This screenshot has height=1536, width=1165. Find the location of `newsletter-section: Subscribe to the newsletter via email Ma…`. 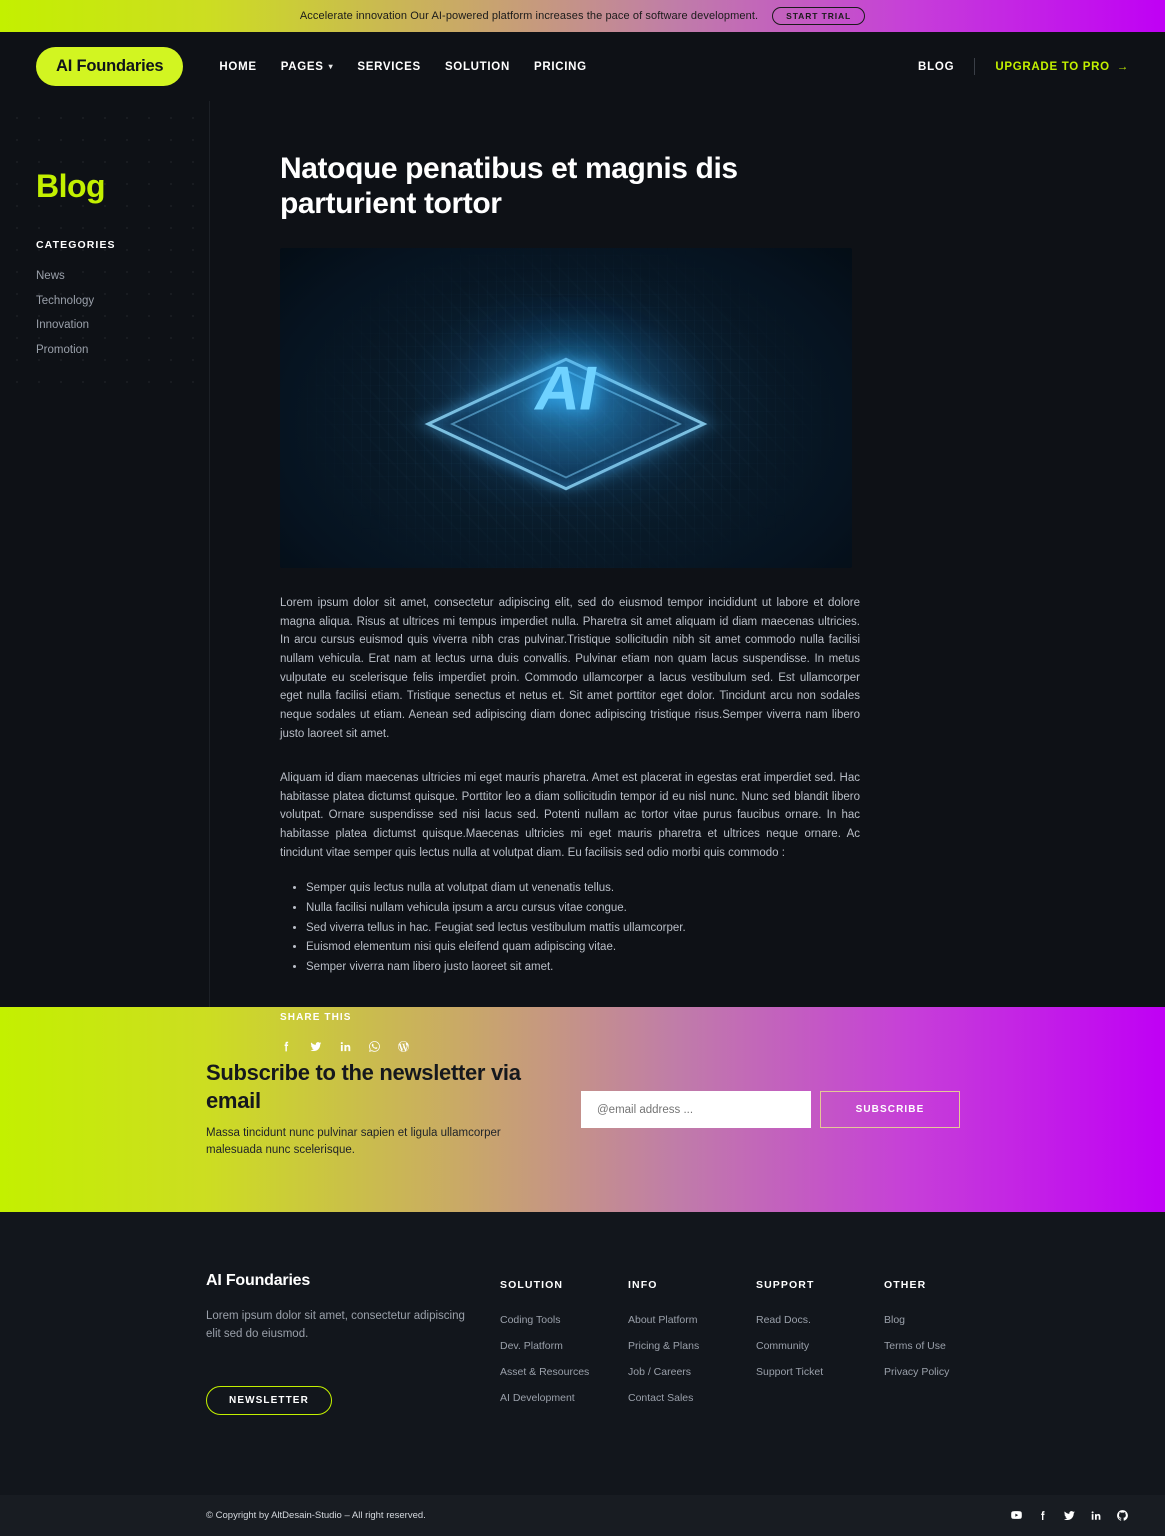

newsletter-section: Subscribe to the newsletter via email Ma… is located at coordinates (582, 1109).